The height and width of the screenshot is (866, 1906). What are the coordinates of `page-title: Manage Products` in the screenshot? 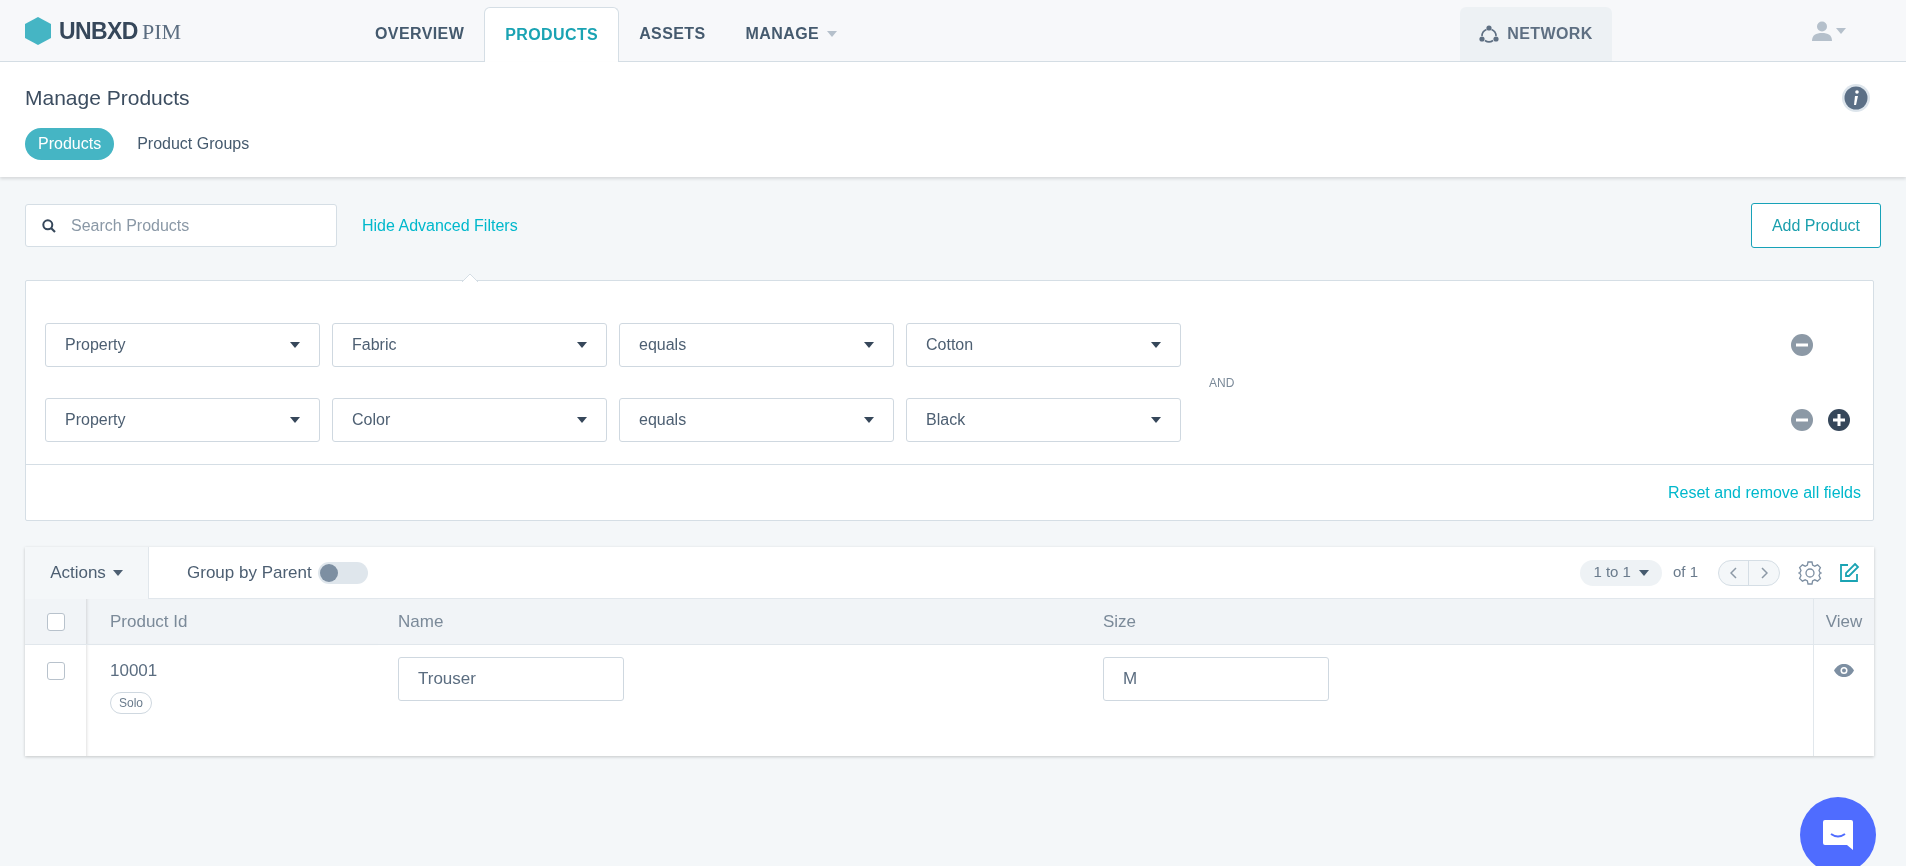 It's located at (107, 98).